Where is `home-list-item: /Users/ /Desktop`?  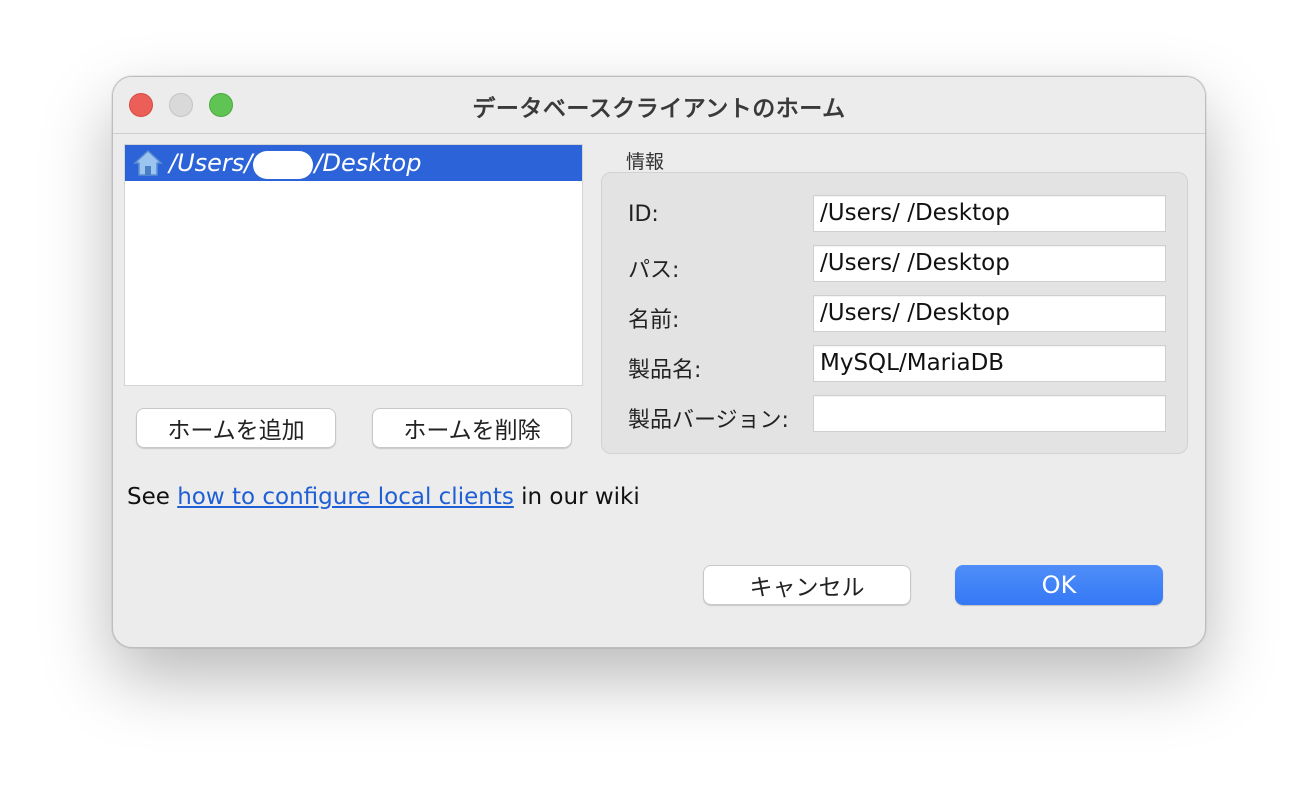
home-list-item: /Users/ /Desktop is located at coordinates (353, 163).